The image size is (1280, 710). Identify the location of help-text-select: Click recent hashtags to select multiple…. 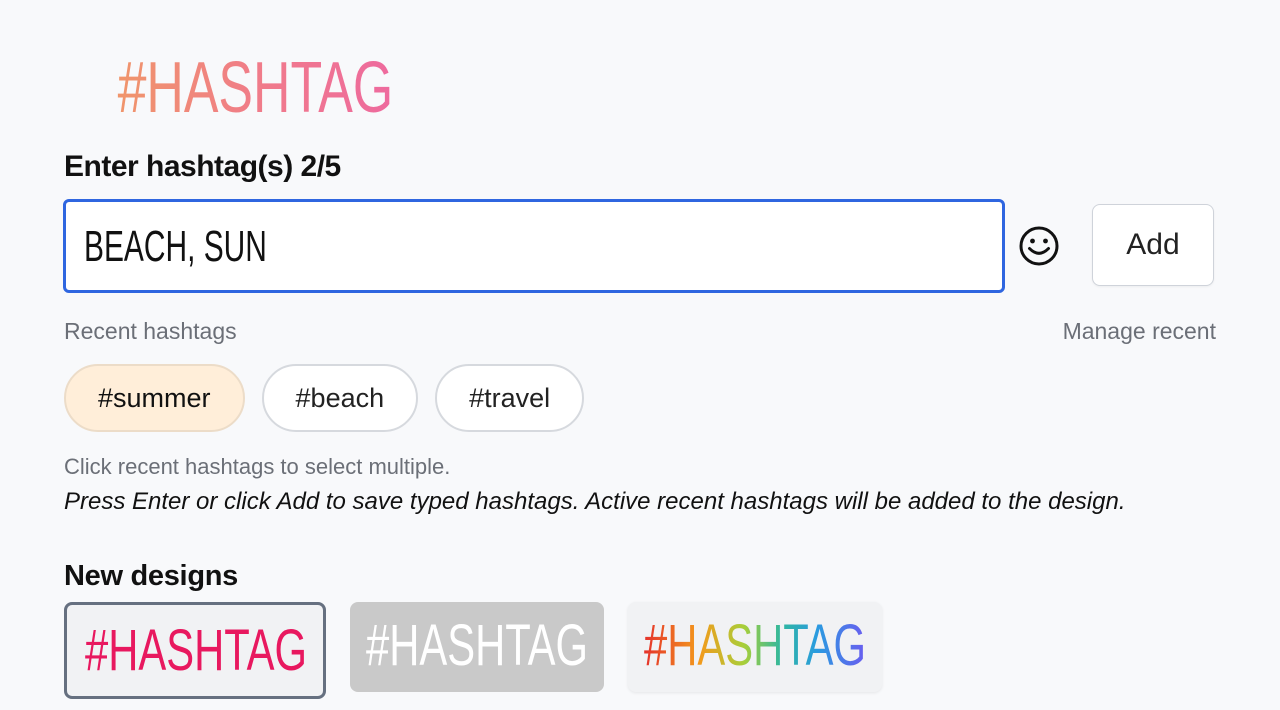
(257, 466).